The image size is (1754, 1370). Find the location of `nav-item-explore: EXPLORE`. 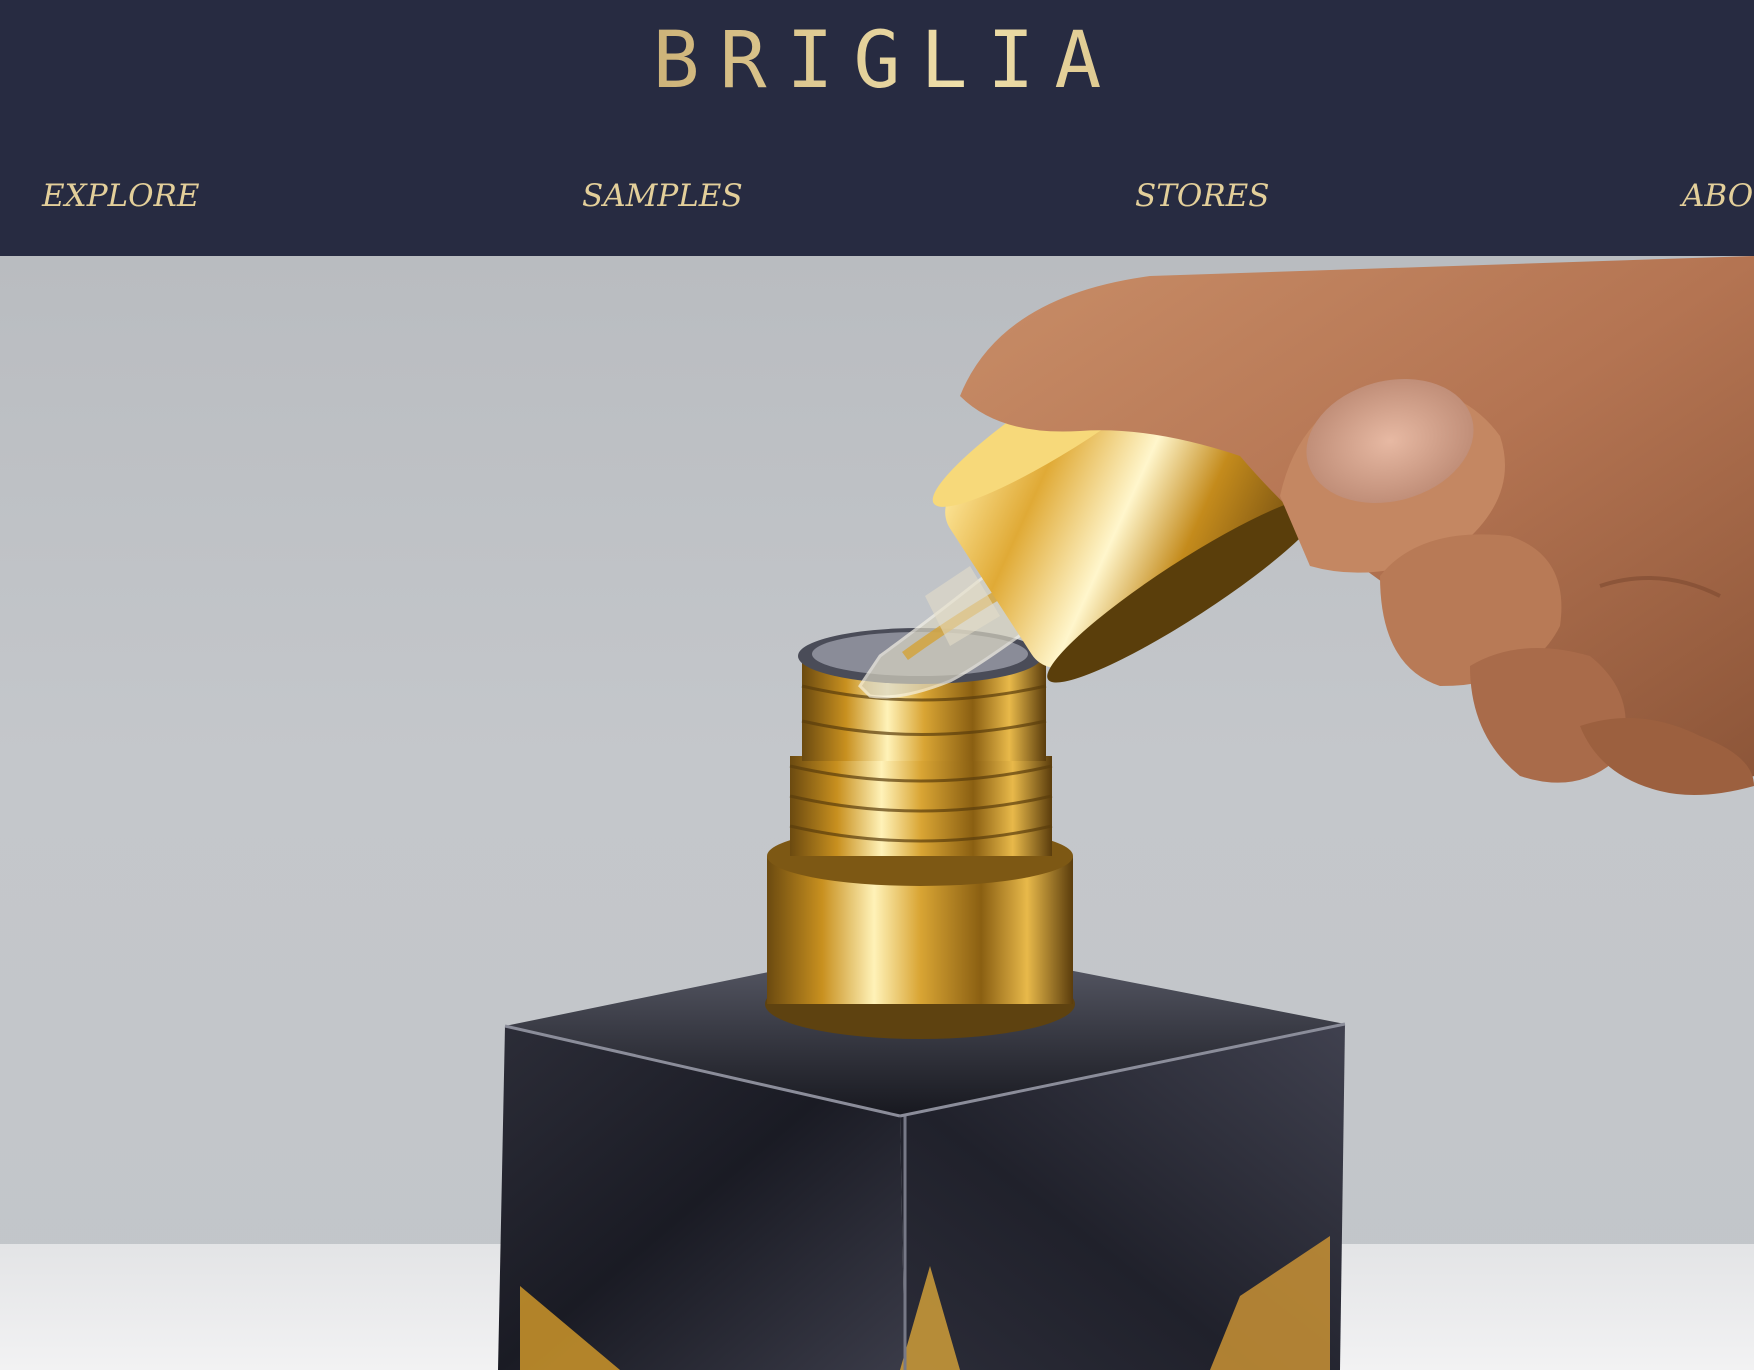

nav-item-explore: EXPLORE is located at coordinates (121, 196).